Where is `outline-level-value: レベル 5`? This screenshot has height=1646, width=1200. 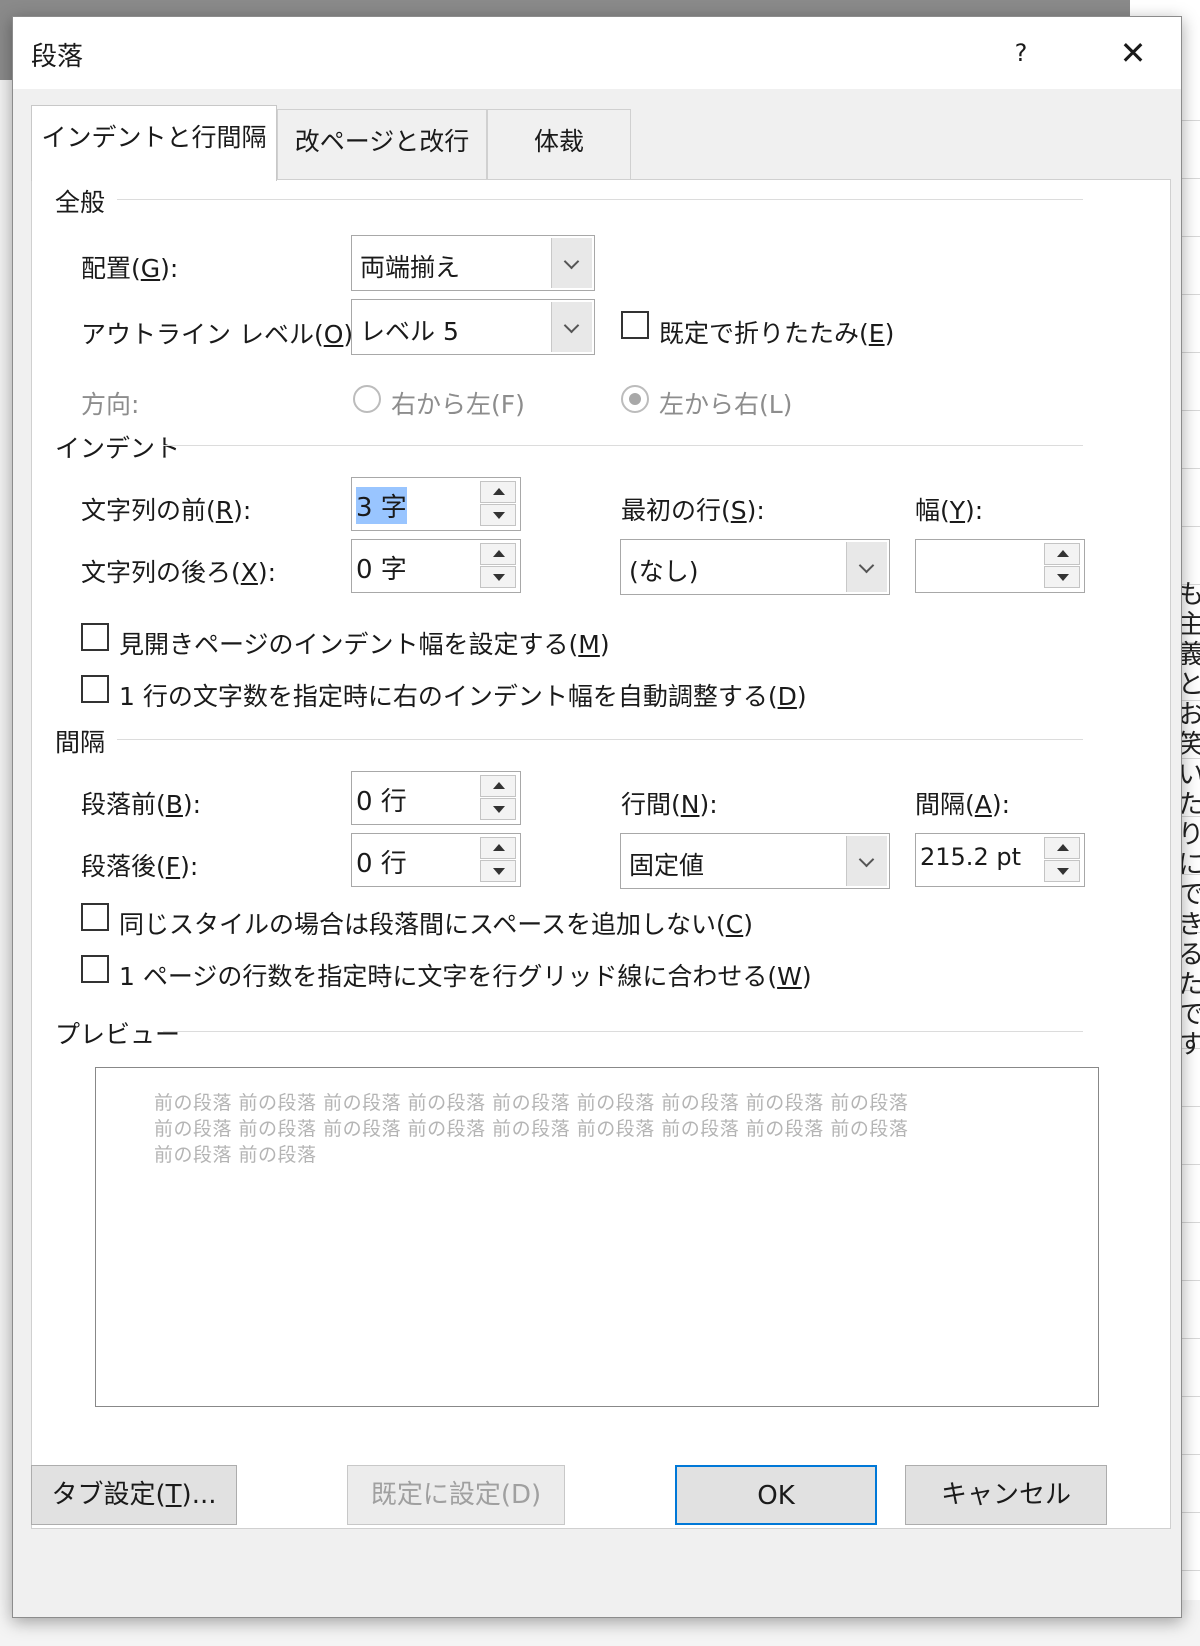
outline-level-value: レベル 5 is located at coordinates (409, 331).